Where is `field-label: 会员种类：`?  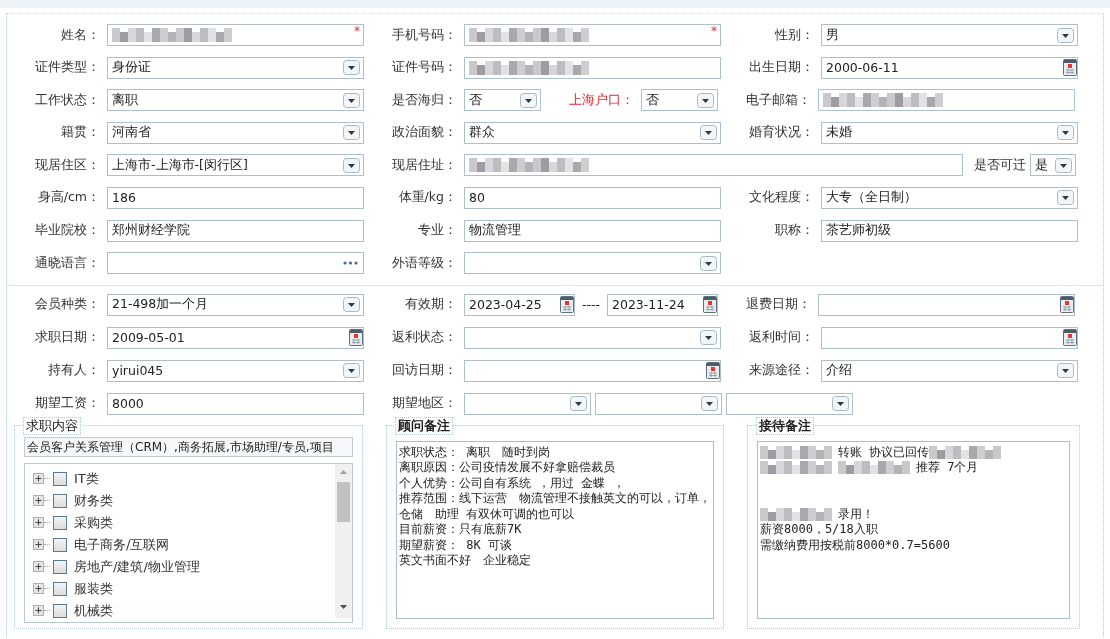 field-label: 会员种类： is located at coordinates (67, 305).